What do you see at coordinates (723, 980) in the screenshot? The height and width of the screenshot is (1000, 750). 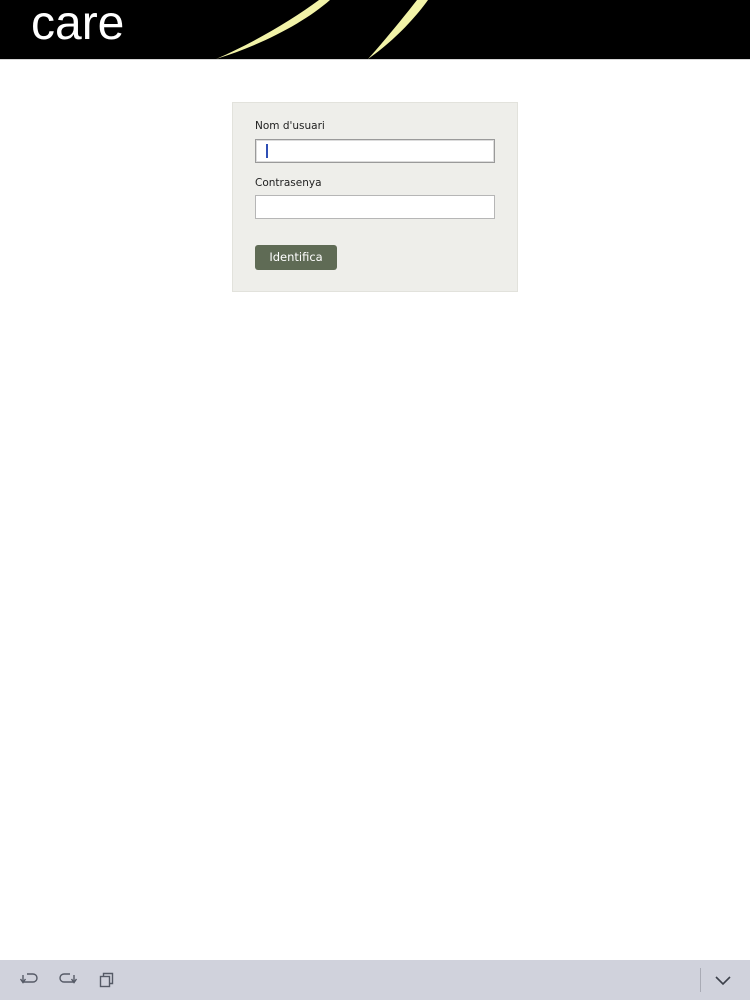 I see `chevron-down-icon` at bounding box center [723, 980].